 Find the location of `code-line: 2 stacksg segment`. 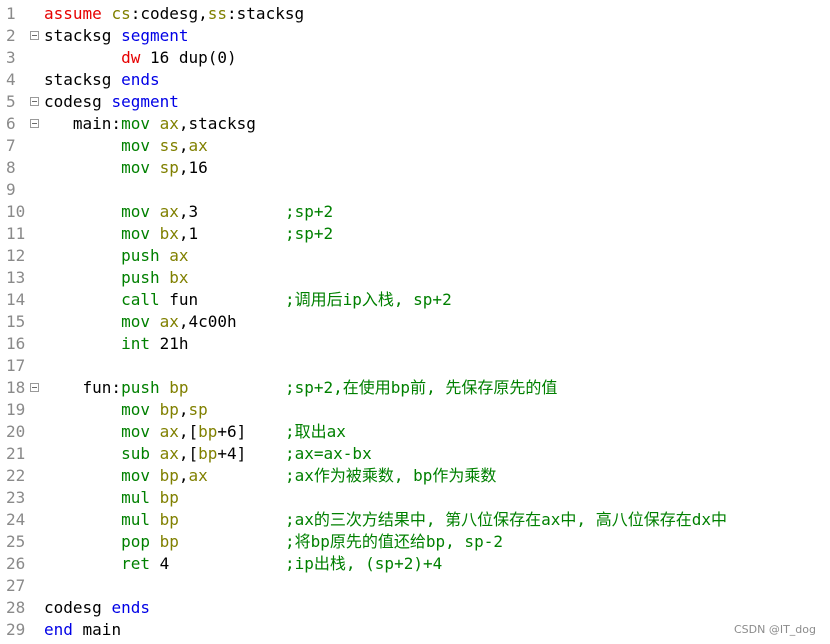

code-line: 2 stacksg segment is located at coordinates (415, 36).